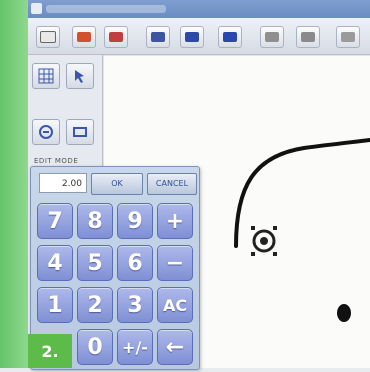 The width and height of the screenshot is (370, 372). Describe the element at coordinates (80, 132) in the screenshot. I see `frame-icon` at that location.